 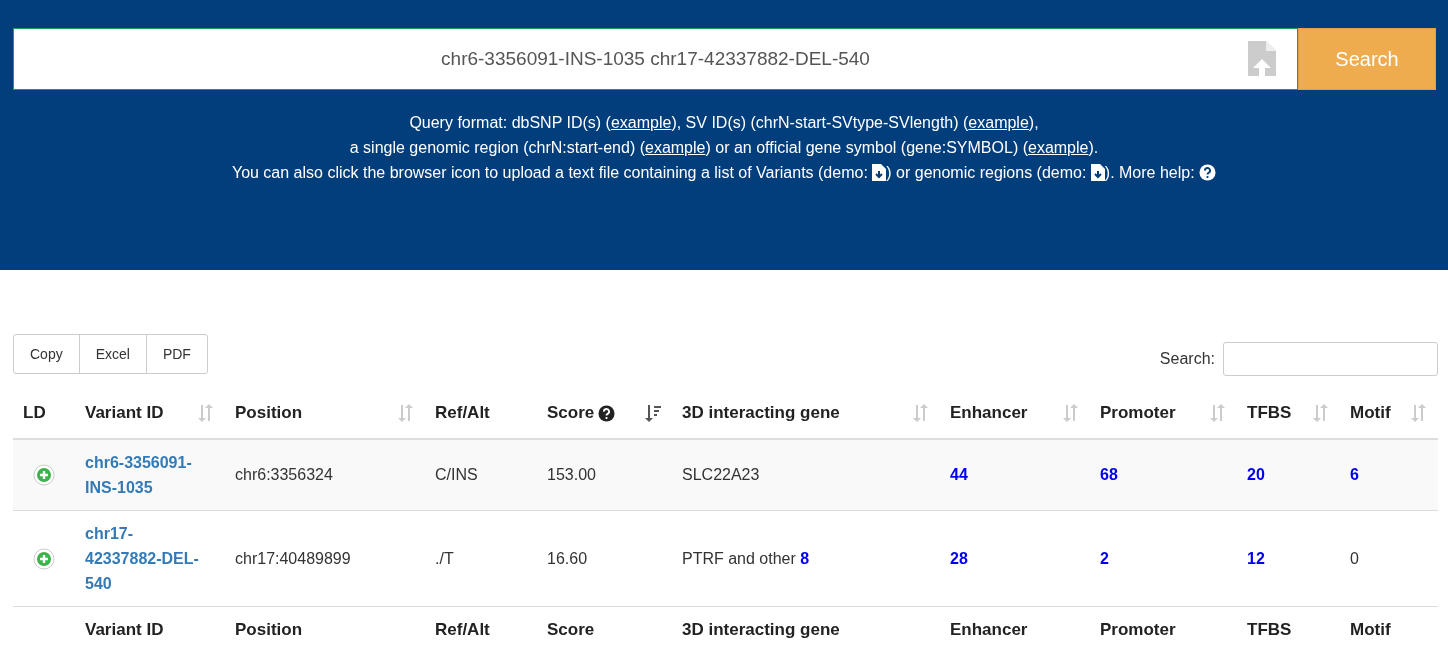 I want to click on column-header: Motif, so click(x=1370, y=413).